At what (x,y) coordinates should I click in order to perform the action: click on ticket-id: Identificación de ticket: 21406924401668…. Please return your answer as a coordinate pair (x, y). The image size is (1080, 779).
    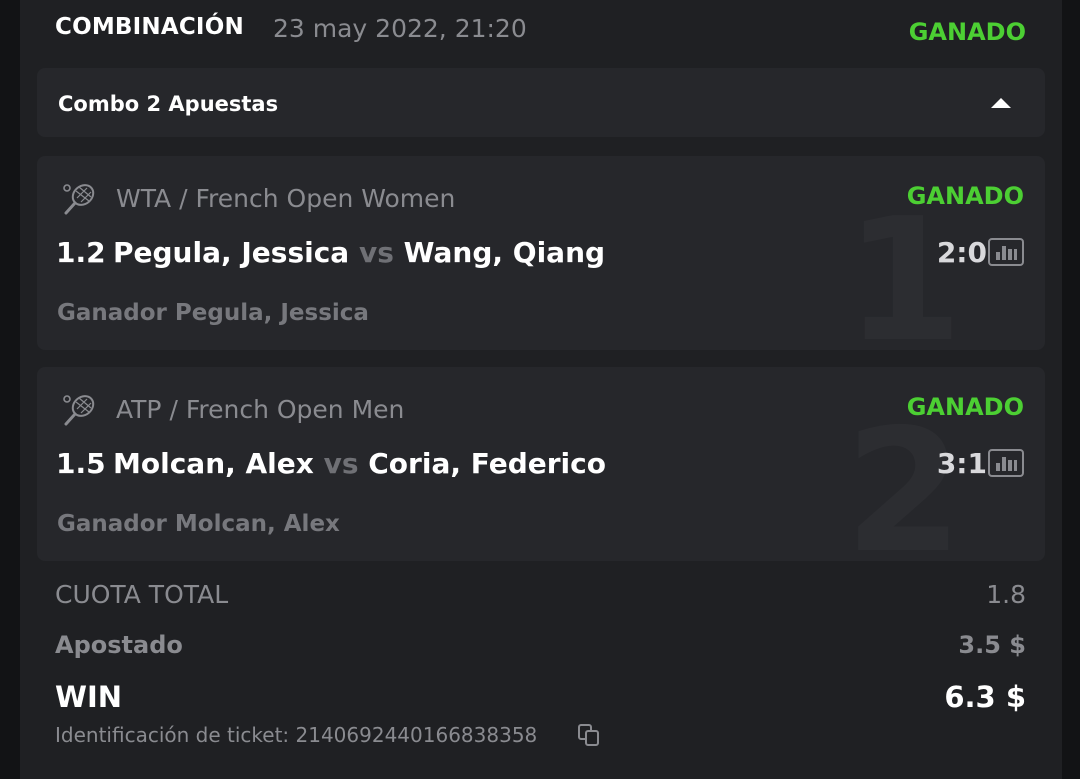
    Looking at the image, I should click on (296, 735).